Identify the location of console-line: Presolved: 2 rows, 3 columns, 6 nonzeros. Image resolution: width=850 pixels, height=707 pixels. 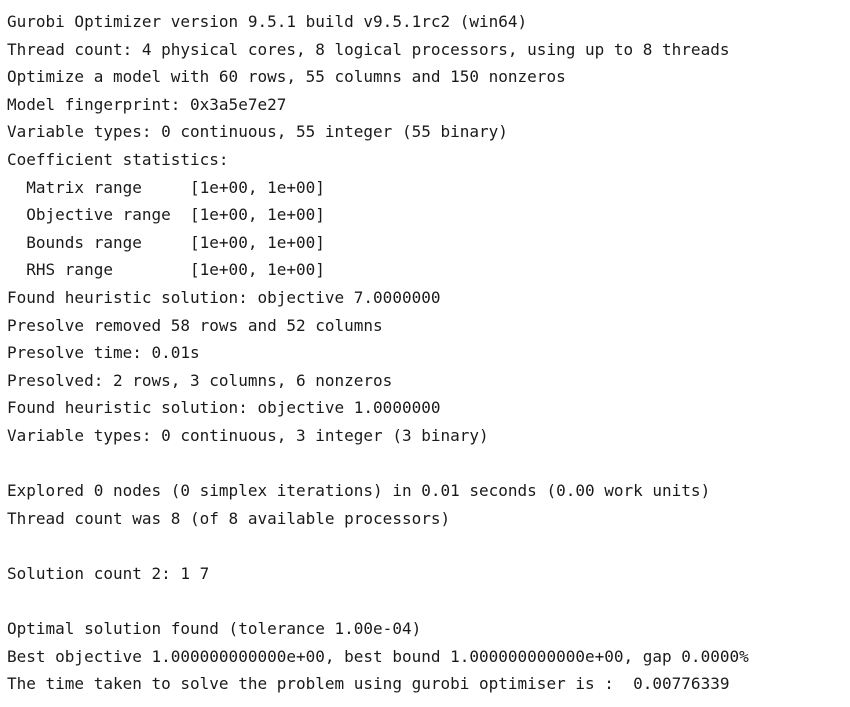
(200, 380).